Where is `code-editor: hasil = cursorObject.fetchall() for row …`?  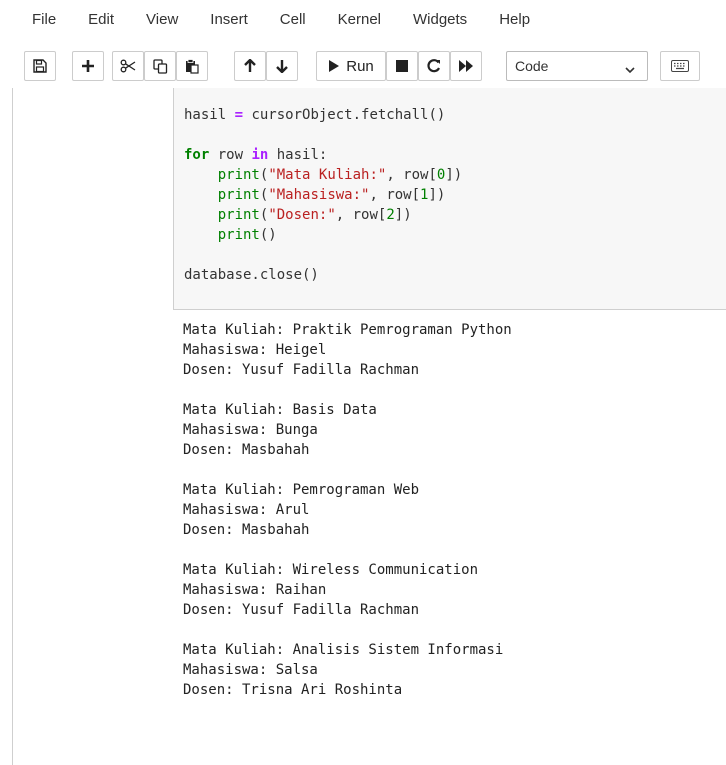 code-editor: hasil = cursorObject.fetchall() for row … is located at coordinates (323, 195).